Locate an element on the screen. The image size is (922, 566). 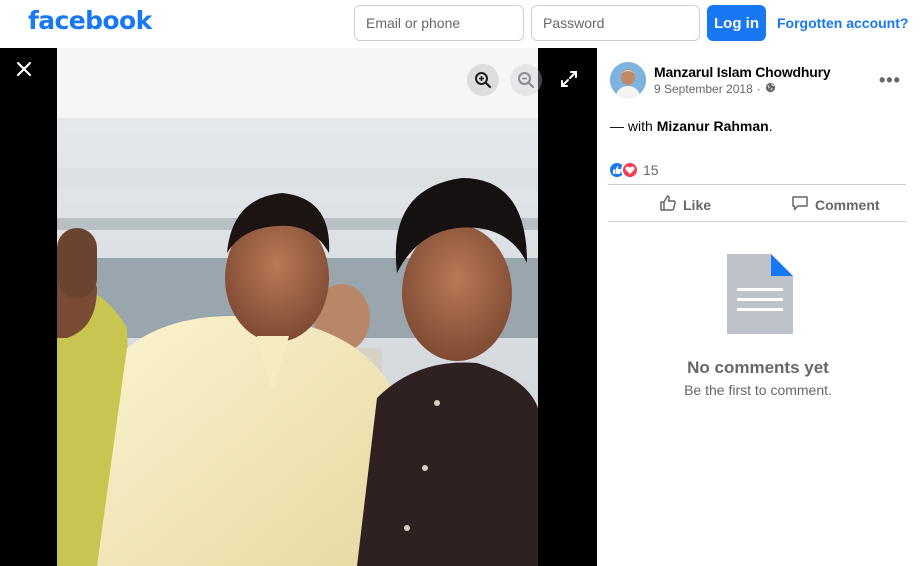
caption-suffix: . is located at coordinates (770, 126).